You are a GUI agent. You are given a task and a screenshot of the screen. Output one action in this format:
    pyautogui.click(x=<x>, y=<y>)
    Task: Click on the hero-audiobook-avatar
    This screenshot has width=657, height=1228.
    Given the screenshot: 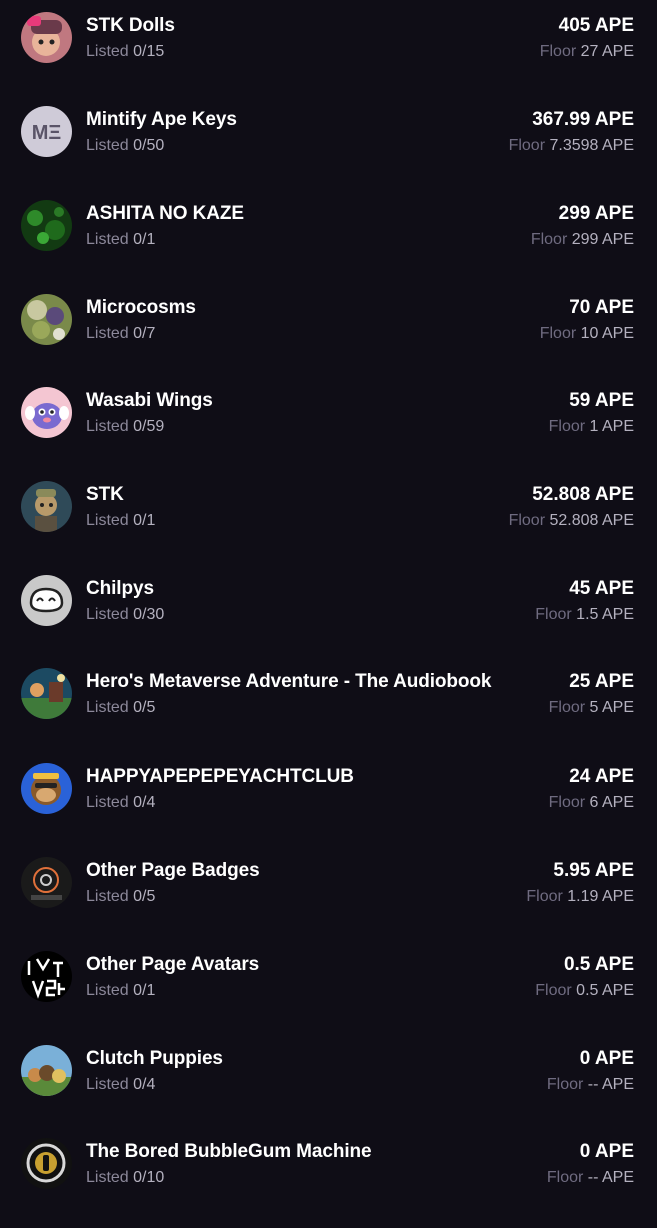 What is the action you would take?
    pyautogui.click(x=46, y=693)
    